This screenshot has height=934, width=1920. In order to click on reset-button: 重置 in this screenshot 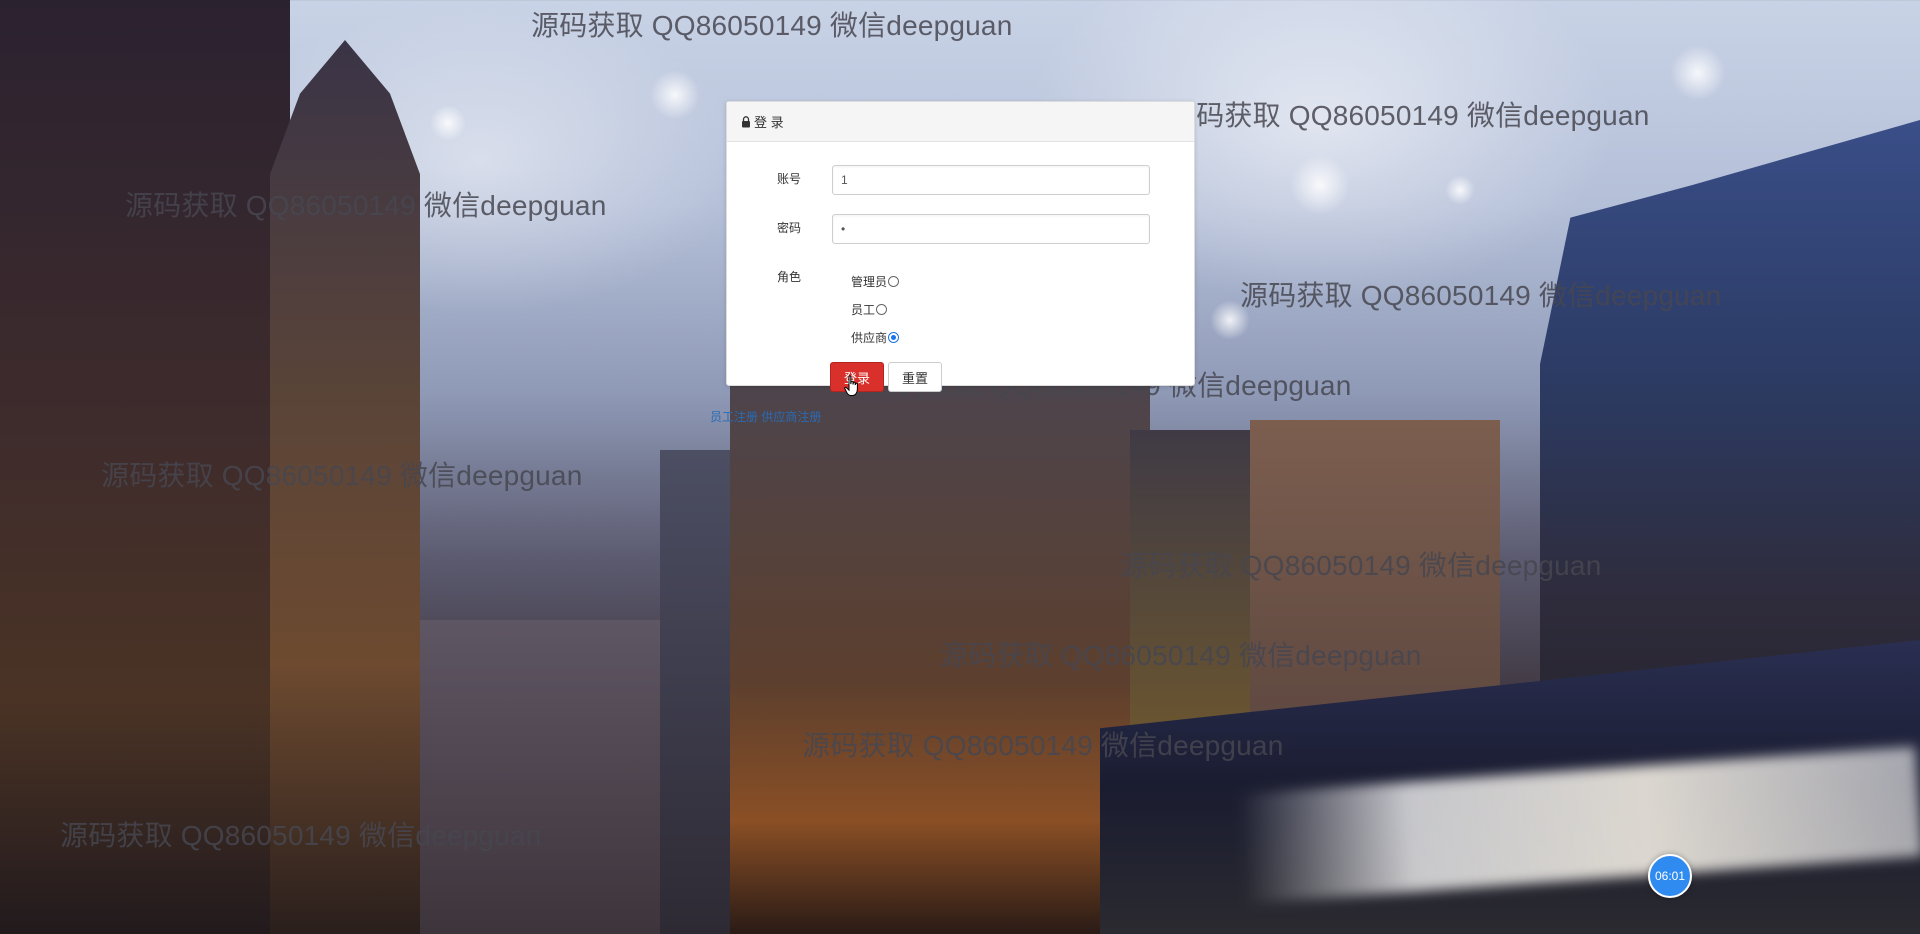, I will do `click(915, 377)`.